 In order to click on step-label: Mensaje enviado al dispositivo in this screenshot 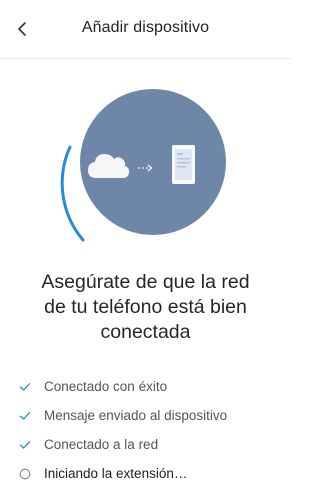, I will do `click(136, 415)`.